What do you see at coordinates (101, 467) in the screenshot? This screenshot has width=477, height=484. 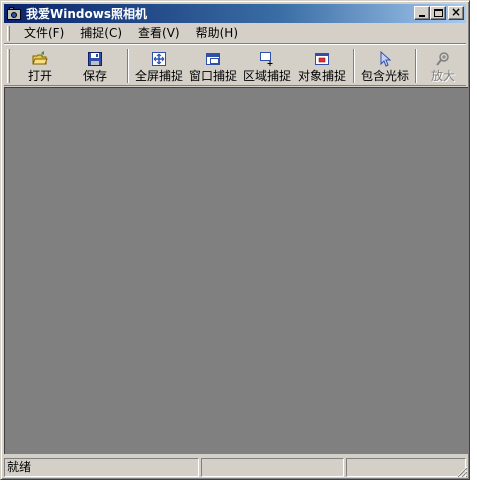 I see `status-text: 就绪` at bounding box center [101, 467].